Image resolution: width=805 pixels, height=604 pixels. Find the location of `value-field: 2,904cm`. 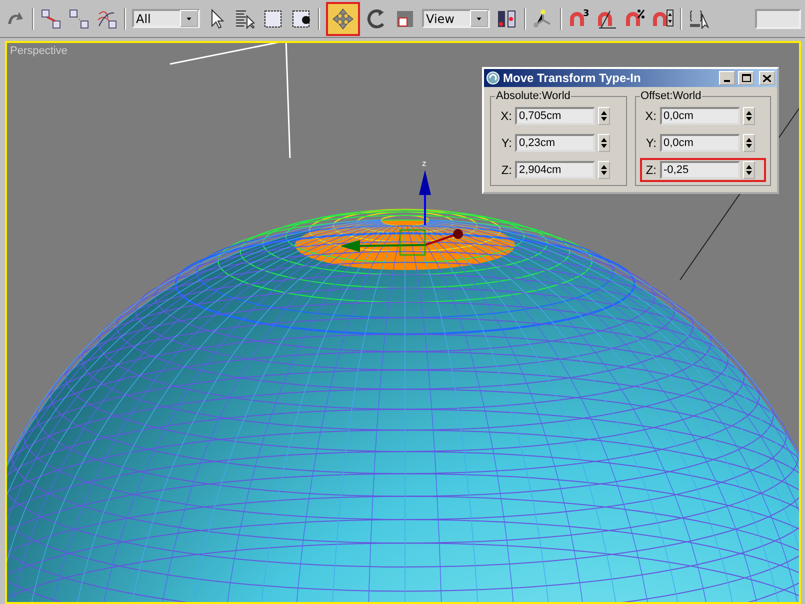

value-field: 2,904cm is located at coordinates (555, 170).